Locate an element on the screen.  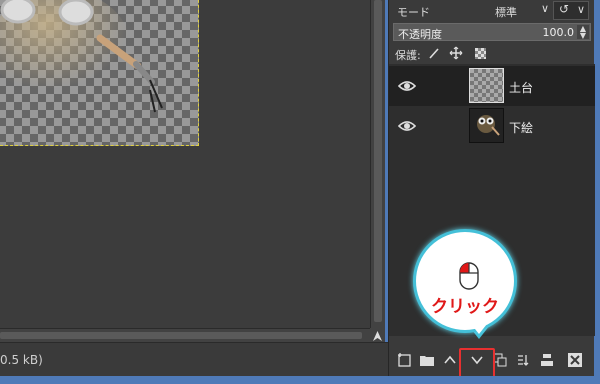
new-layer-icon is located at coordinates (405, 360).